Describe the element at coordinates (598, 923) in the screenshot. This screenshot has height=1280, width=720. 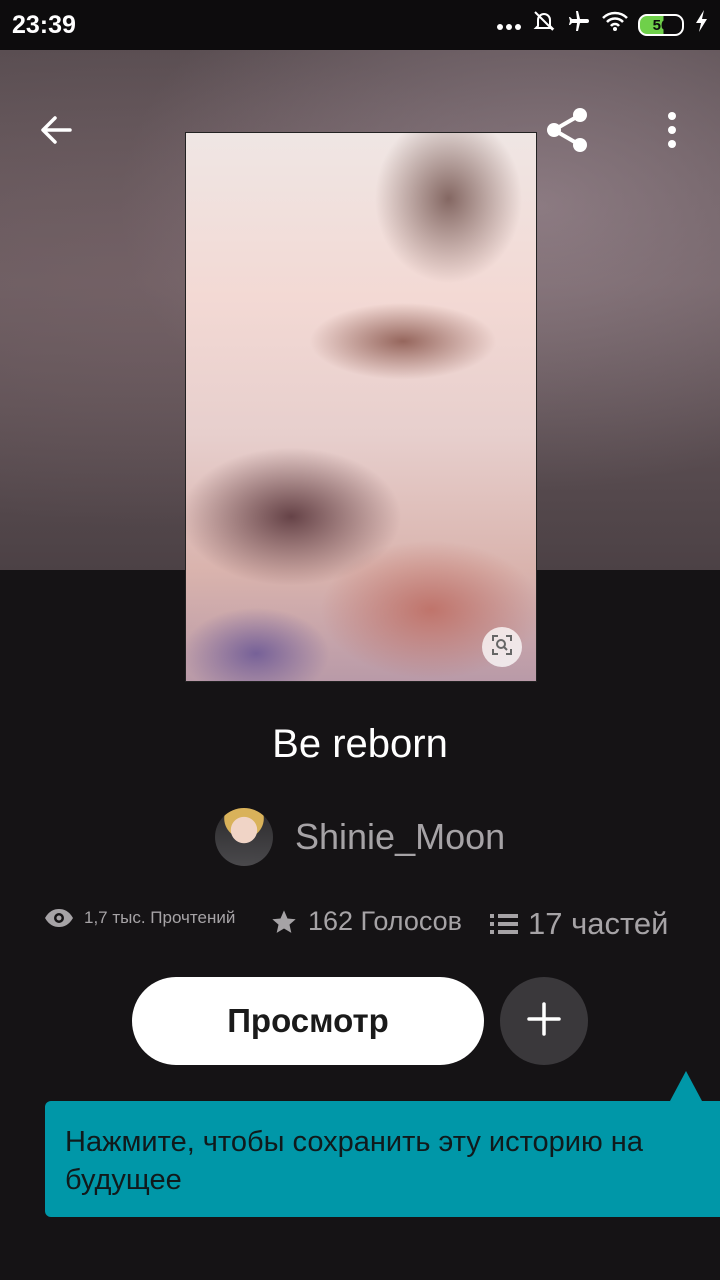
I see `parts-count: 17 частей` at that location.